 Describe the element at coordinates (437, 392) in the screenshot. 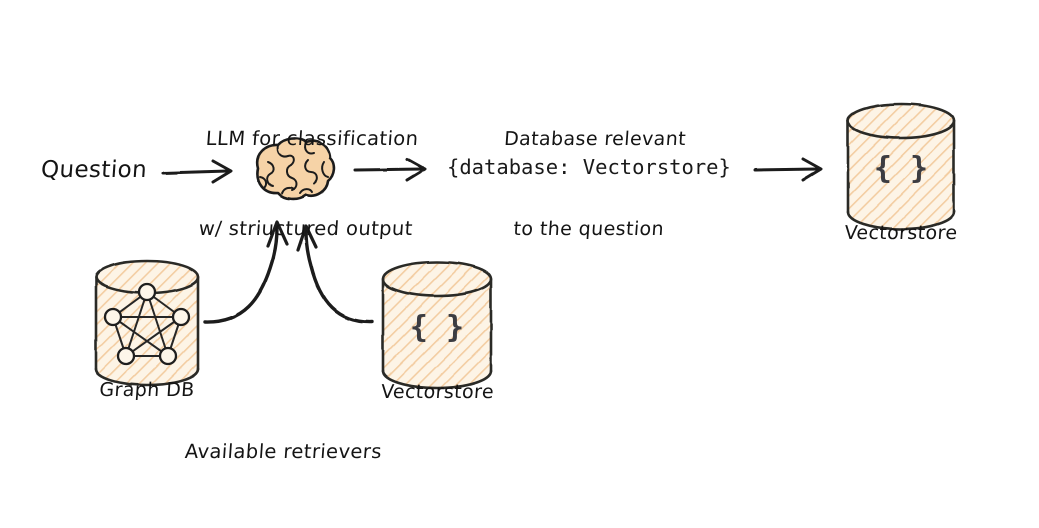

I see `vectorstore-source-label: Vectorstore` at that location.